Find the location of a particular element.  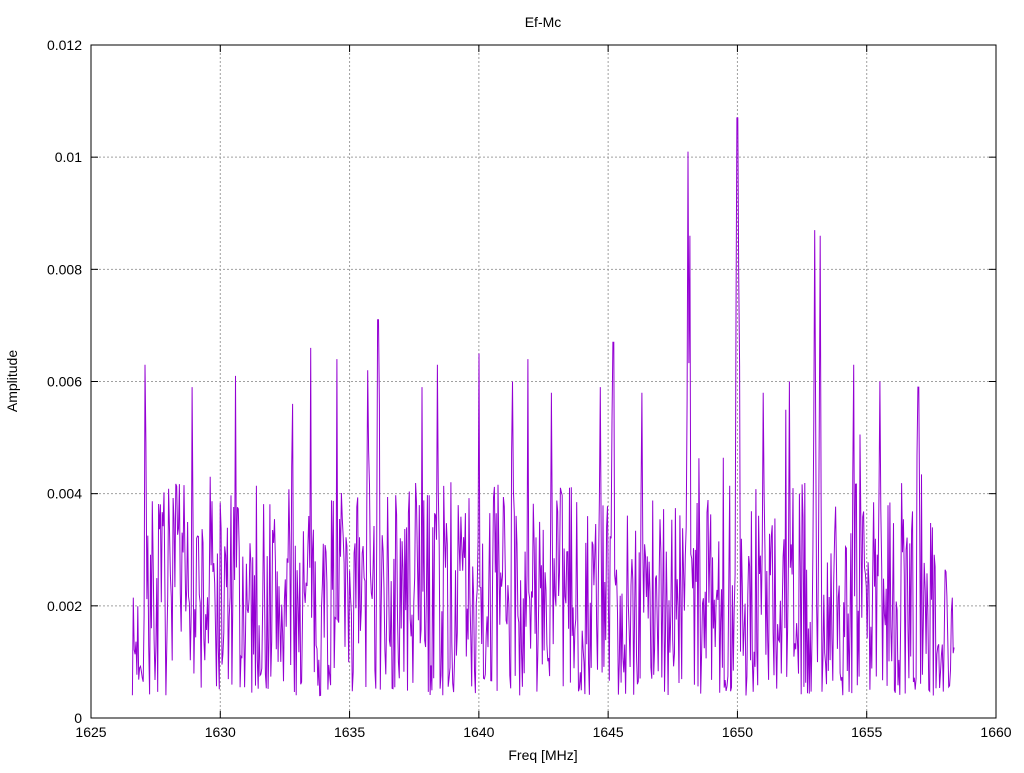

y-tick-label: 0.002 is located at coordinates (64, 606).